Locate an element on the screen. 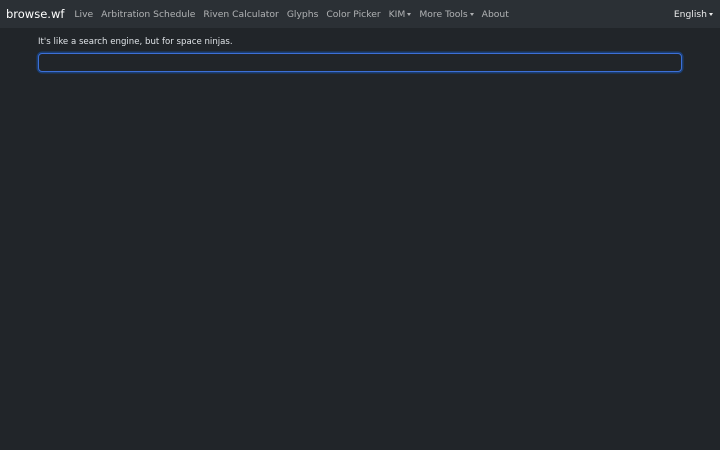 The height and width of the screenshot is (450, 720). nav-link-riven-calculator-label: Riven Calculator is located at coordinates (241, 14).